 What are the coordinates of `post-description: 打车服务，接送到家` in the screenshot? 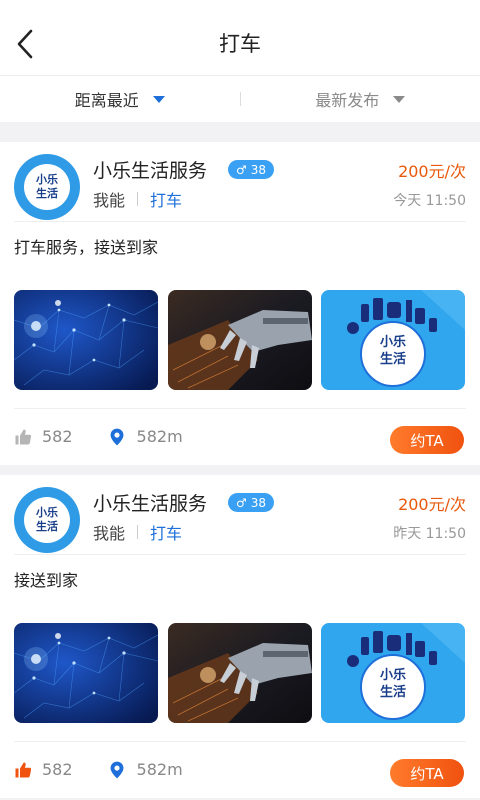 It's located at (86, 247).